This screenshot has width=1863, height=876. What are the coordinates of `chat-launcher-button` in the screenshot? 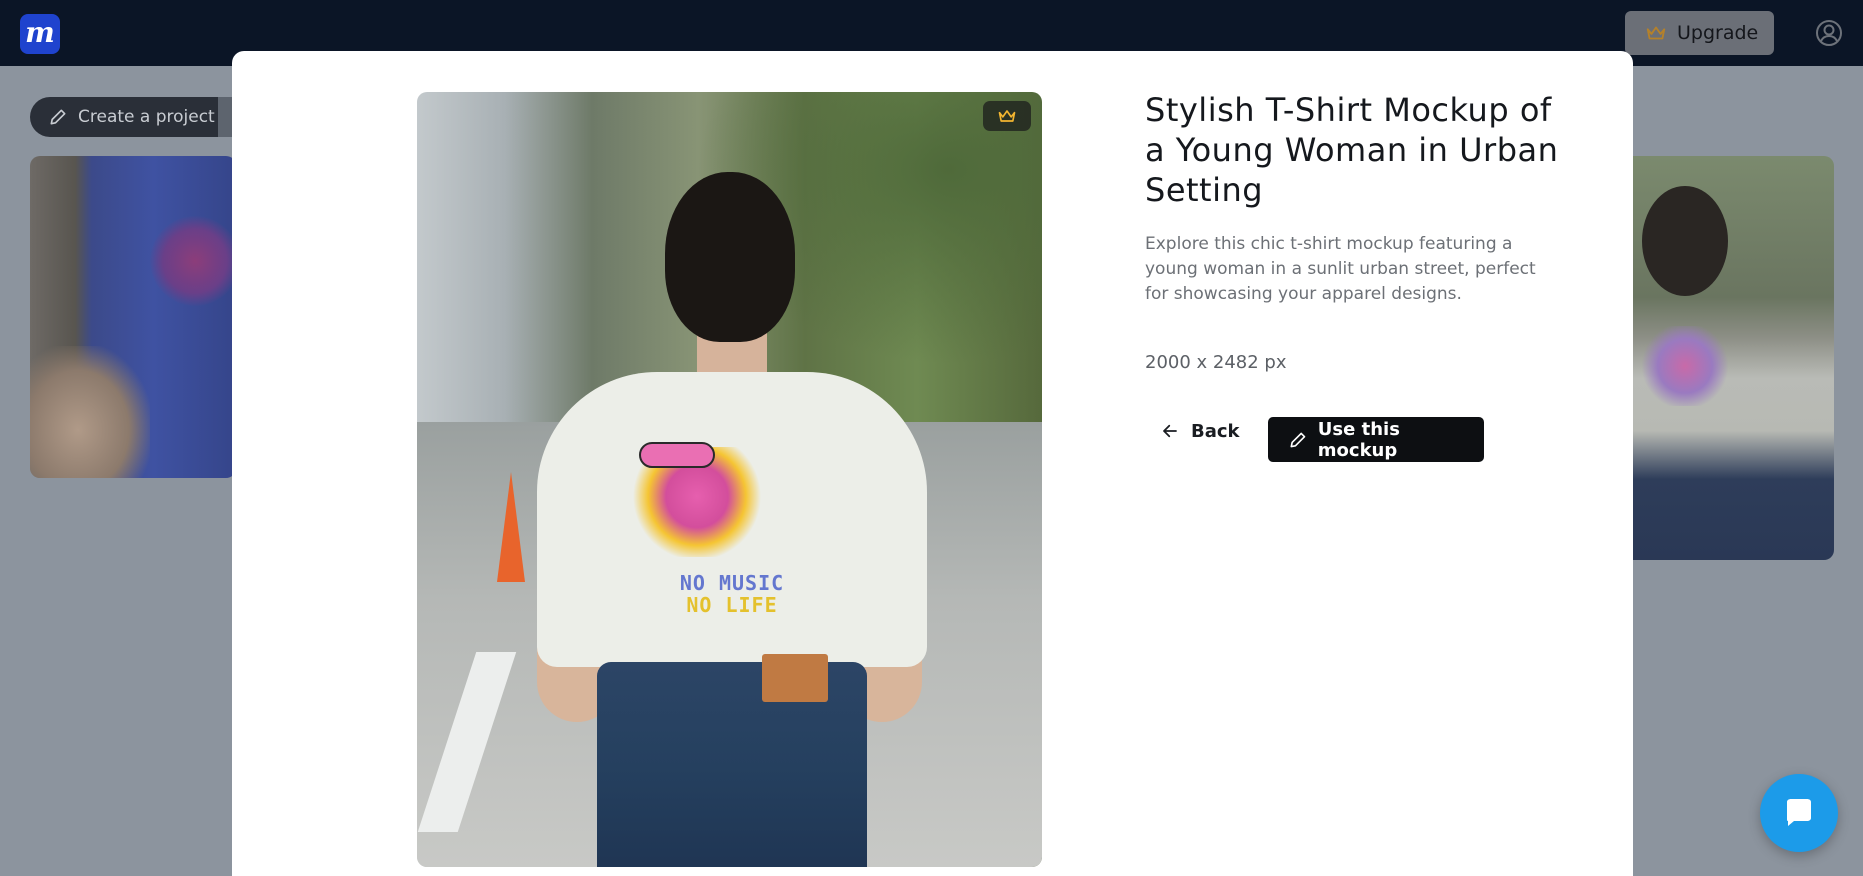 It's located at (1799, 813).